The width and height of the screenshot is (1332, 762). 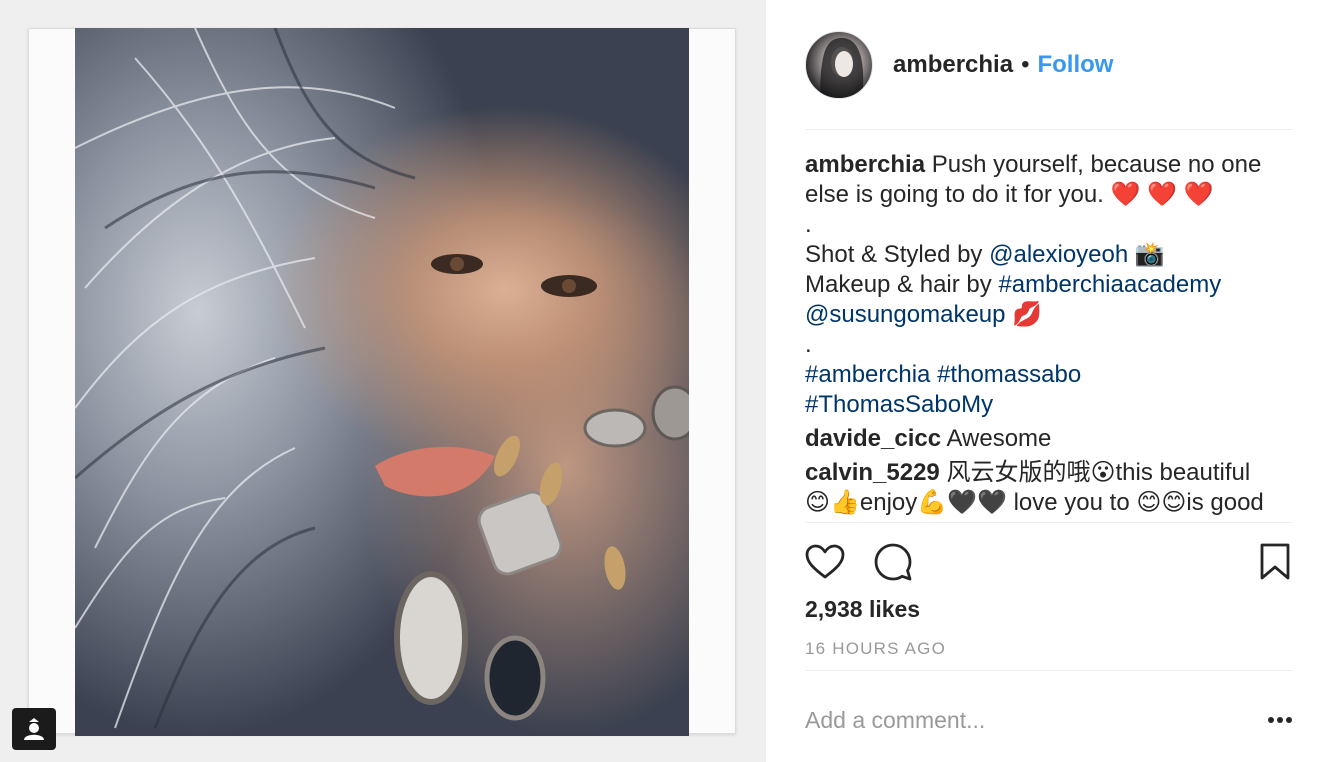 I want to click on comment-item: davide_cicc Awesome, so click(x=1055, y=439).